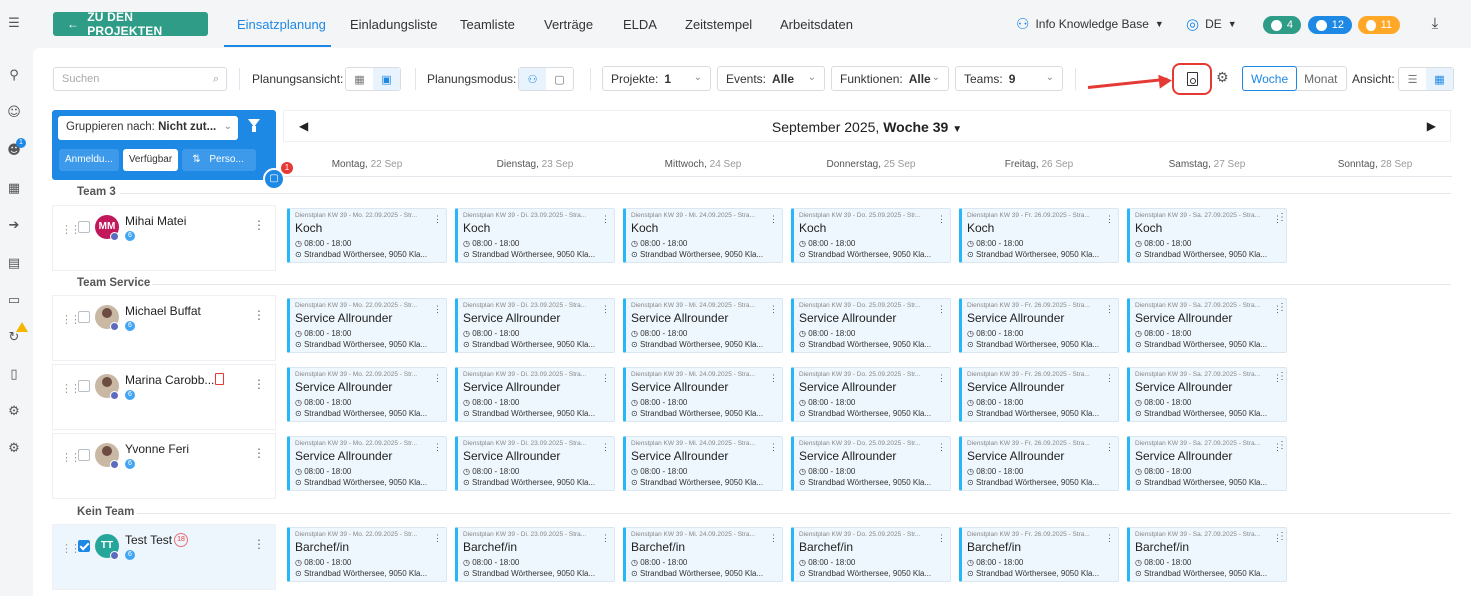 The image size is (1471, 596). What do you see at coordinates (359, 79) in the screenshot?
I see `grid-view-icon: ▦` at bounding box center [359, 79].